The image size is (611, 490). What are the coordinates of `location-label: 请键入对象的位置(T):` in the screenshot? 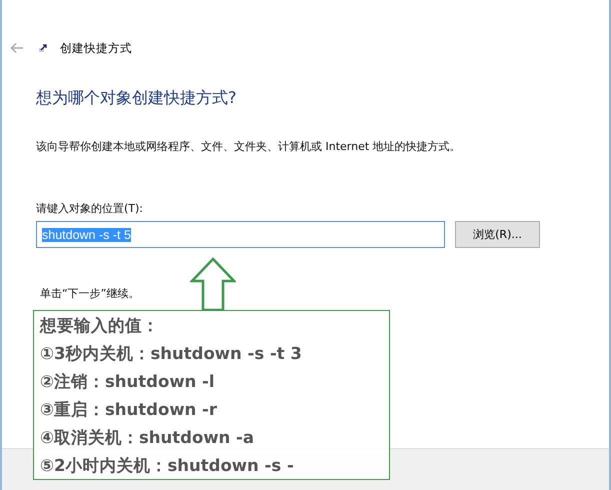 It's located at (90, 208).